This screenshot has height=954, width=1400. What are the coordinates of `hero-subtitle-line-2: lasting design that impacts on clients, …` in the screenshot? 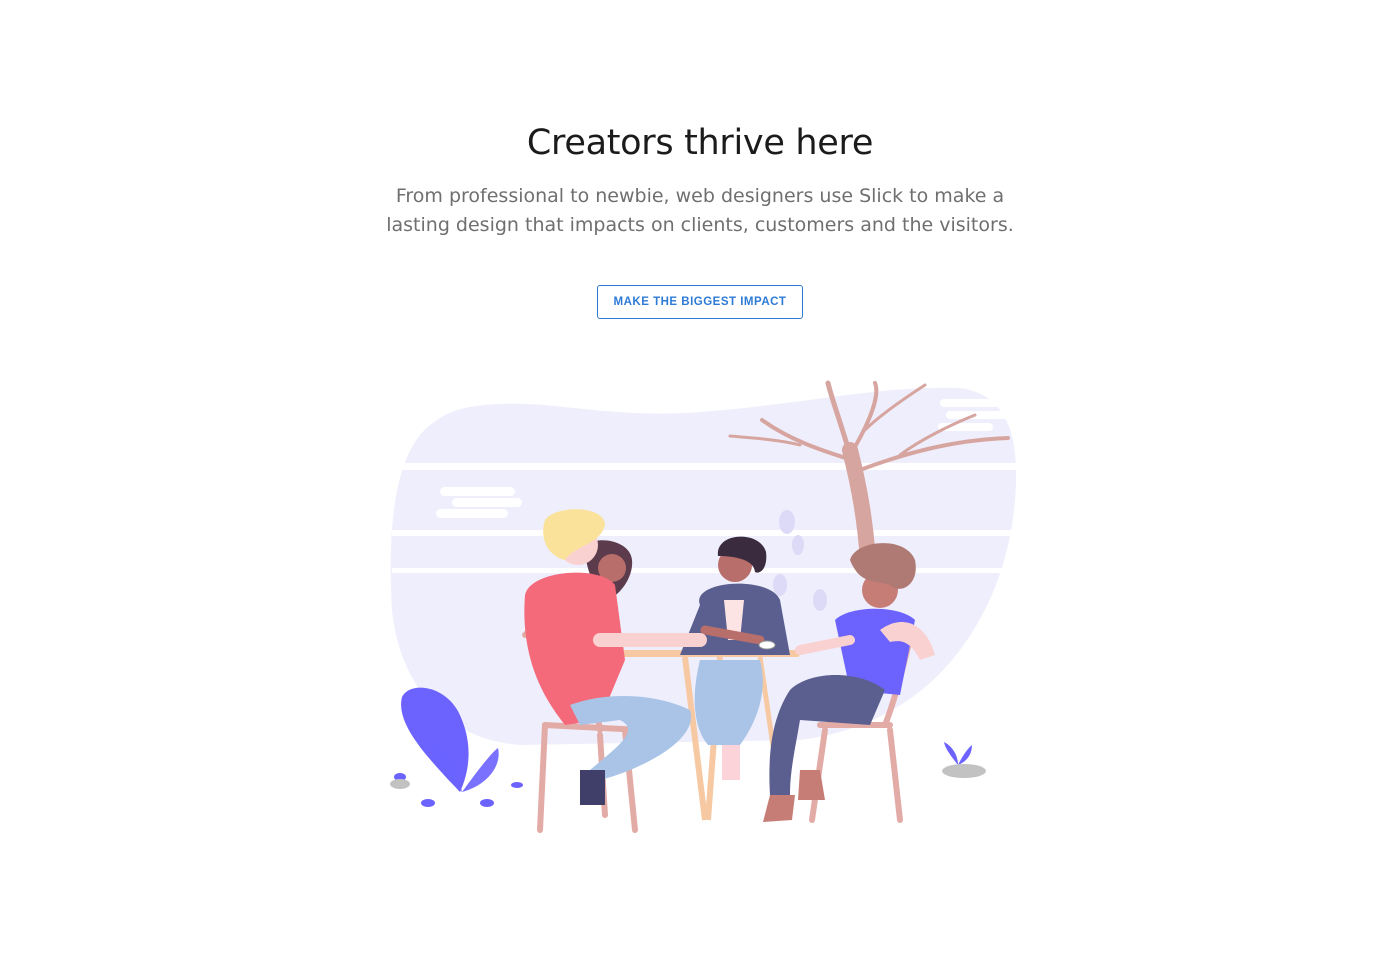 It's located at (700, 225).